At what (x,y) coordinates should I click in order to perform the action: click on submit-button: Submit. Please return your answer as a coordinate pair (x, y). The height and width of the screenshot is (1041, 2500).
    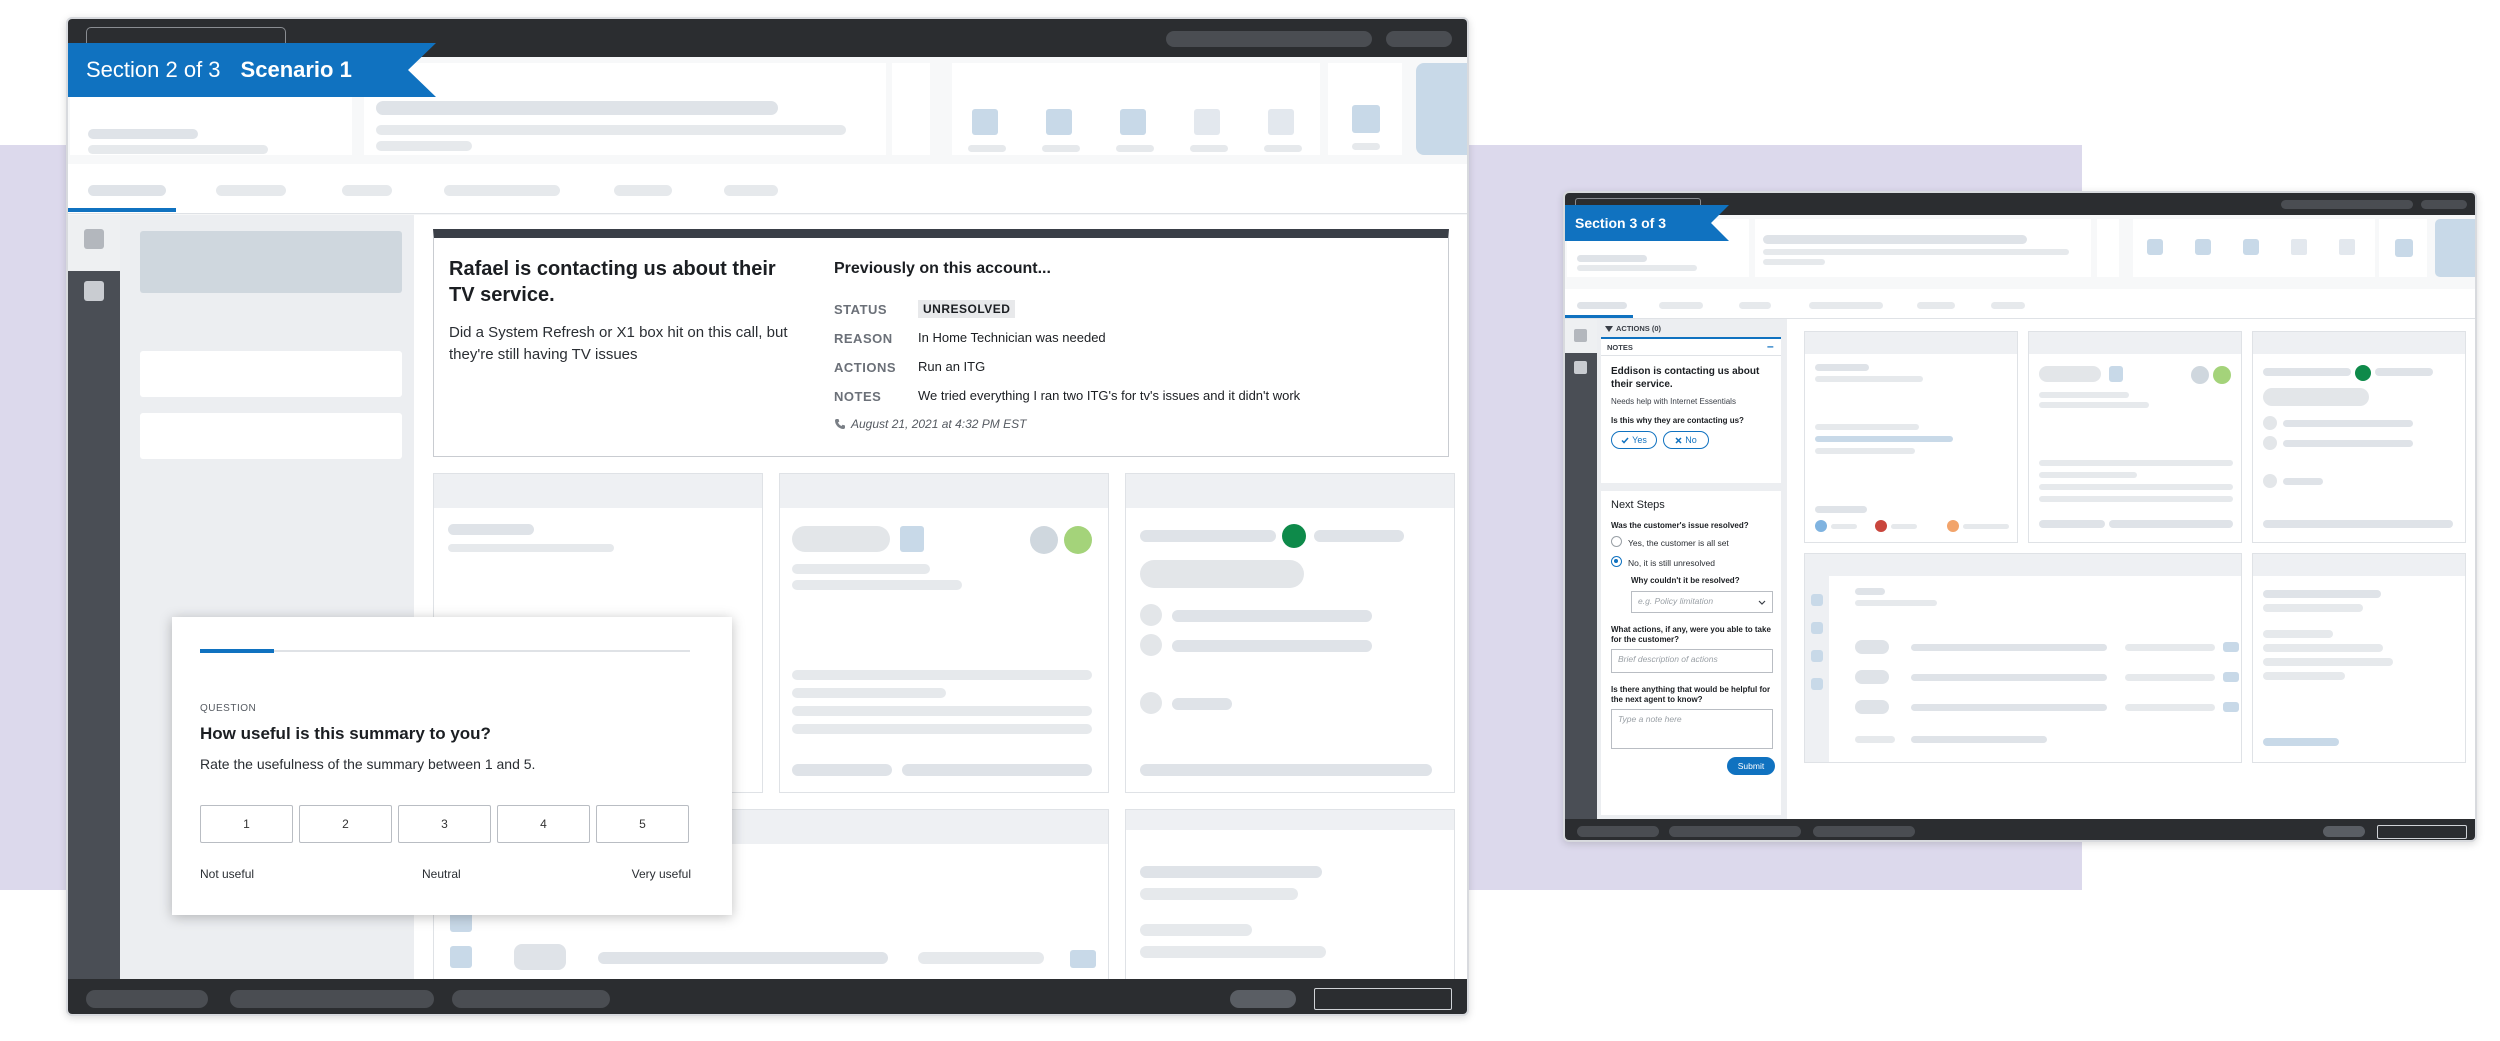
    Looking at the image, I should click on (1751, 766).